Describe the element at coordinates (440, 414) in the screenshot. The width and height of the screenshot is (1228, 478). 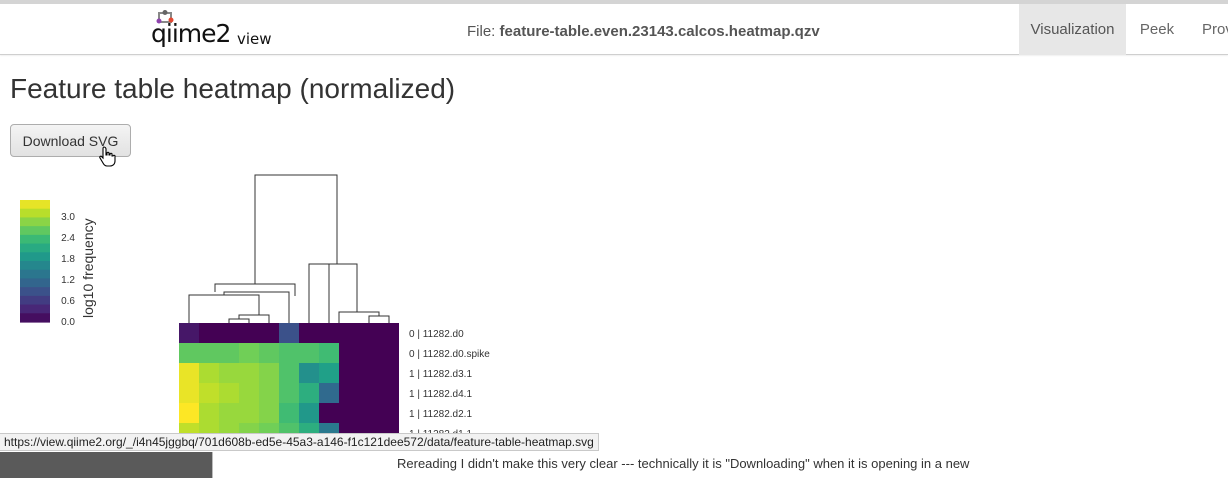
I see `row-label: 1 | 11282.d2.1` at that location.